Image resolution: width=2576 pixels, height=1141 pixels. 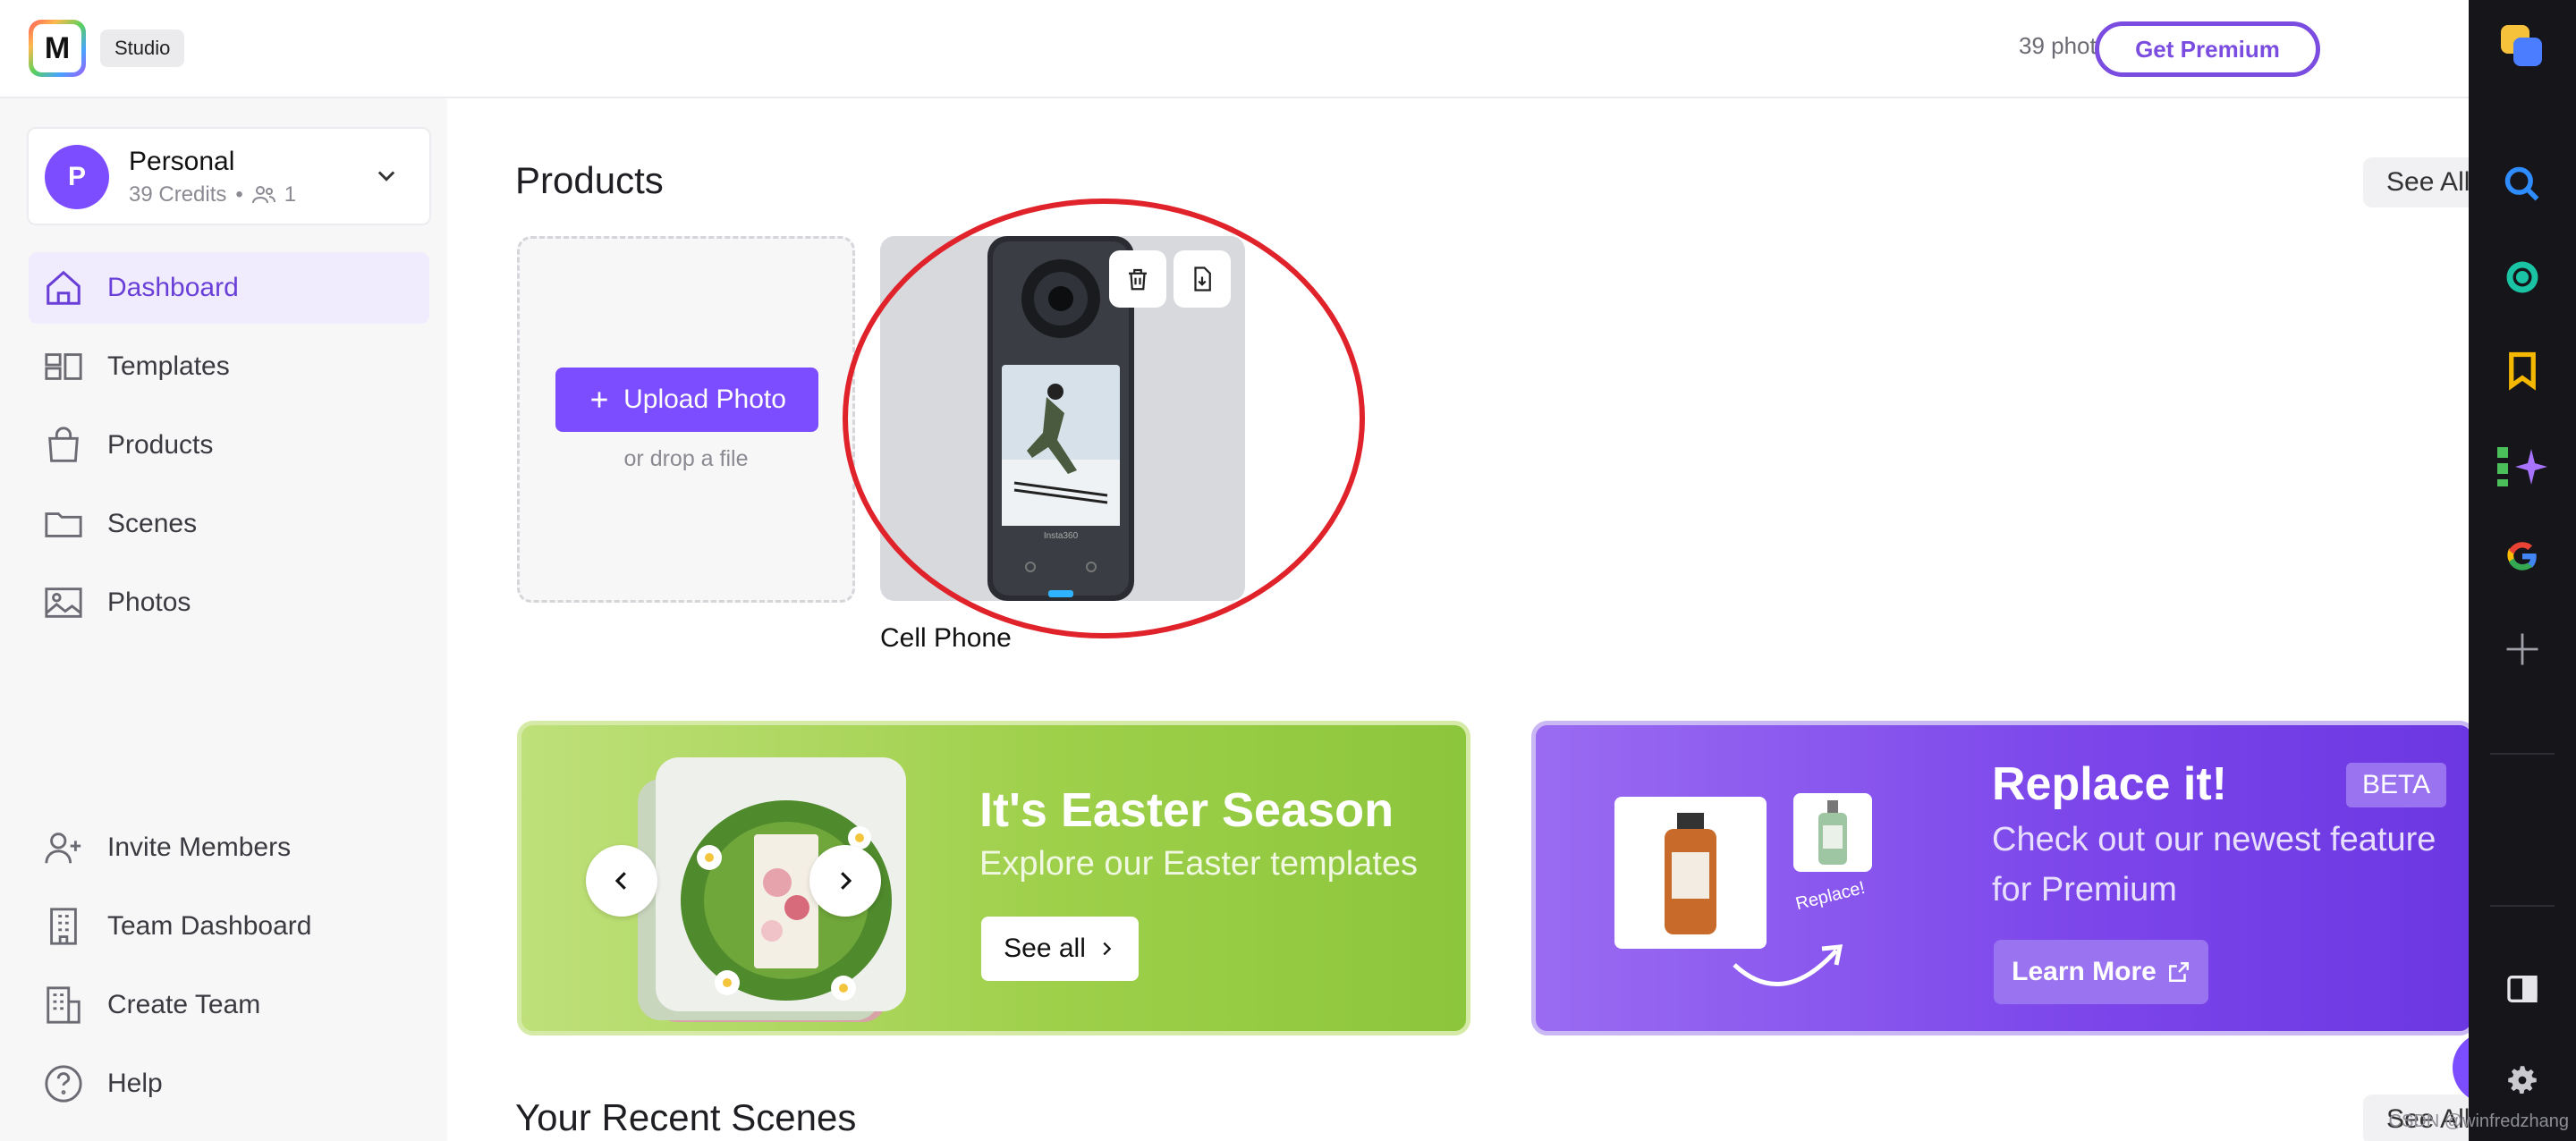 I want to click on carousel-prev-button, so click(x=621, y=881).